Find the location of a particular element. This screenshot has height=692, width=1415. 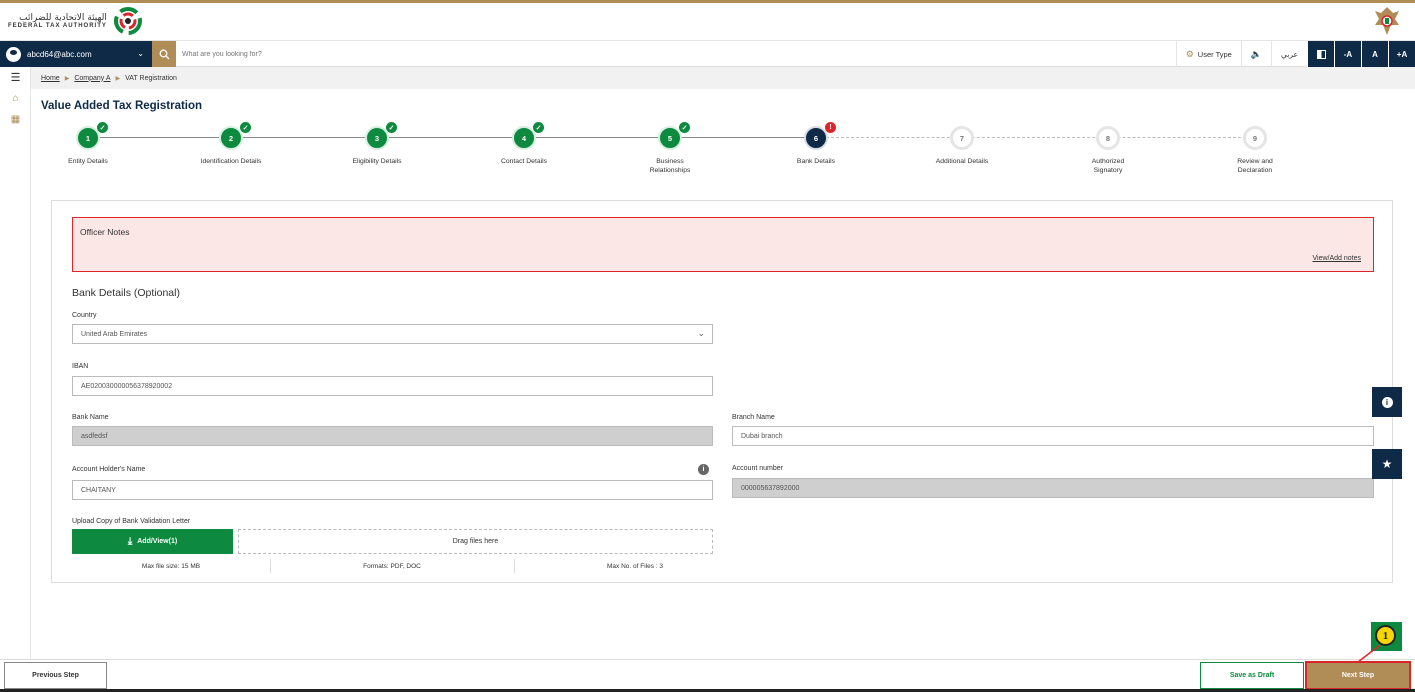

breadcrumb-home: Home is located at coordinates (50, 78).